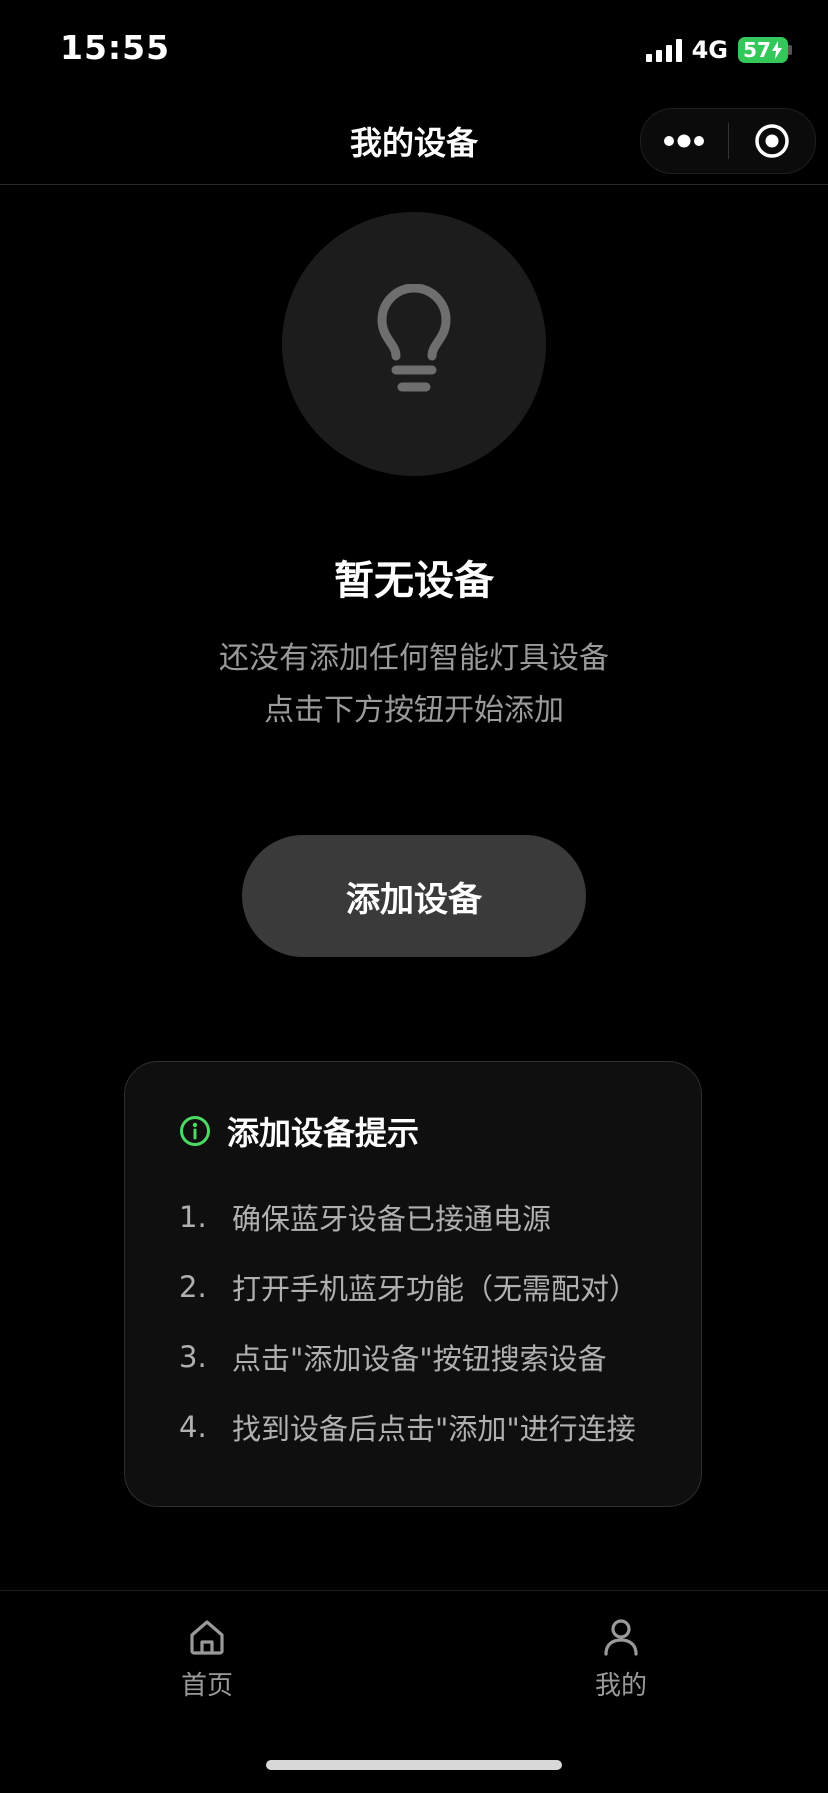 The width and height of the screenshot is (828, 1793). Describe the element at coordinates (414, 581) in the screenshot. I see `empty-state-title: 暂无设备` at that location.